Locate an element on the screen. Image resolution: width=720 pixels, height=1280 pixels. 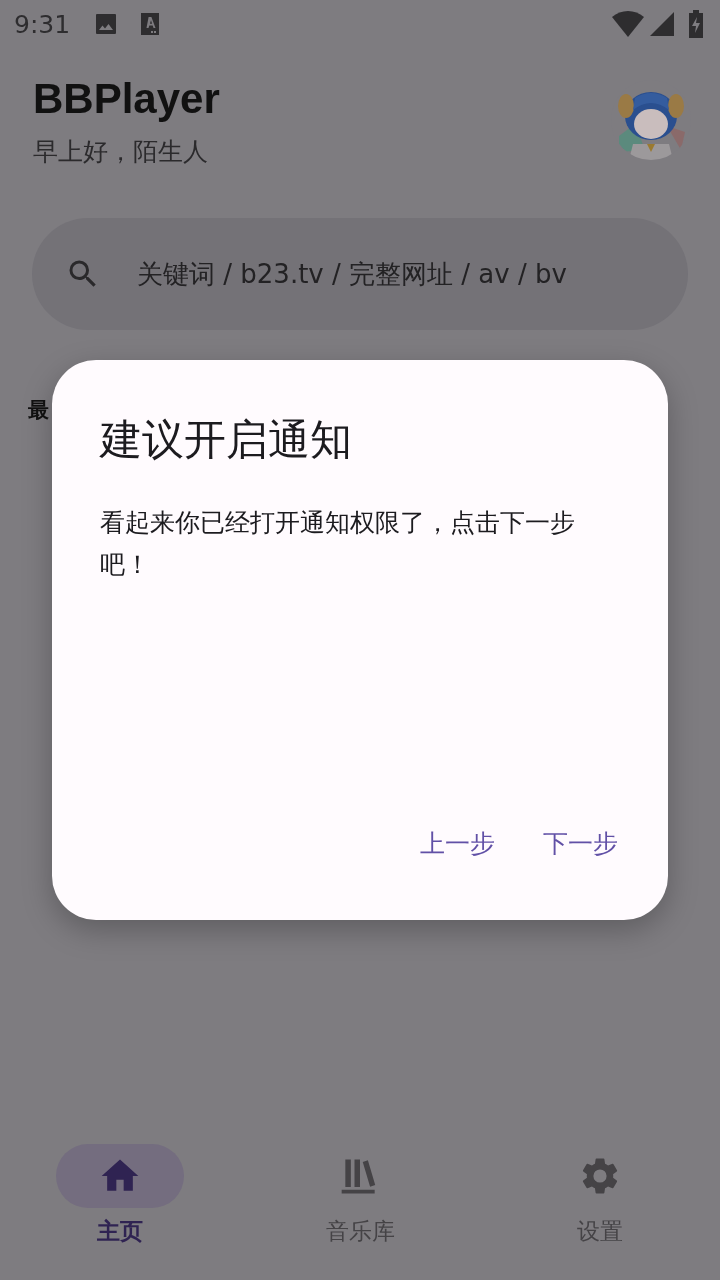
nav-tab: 设置 is located at coordinates (600, 1212).